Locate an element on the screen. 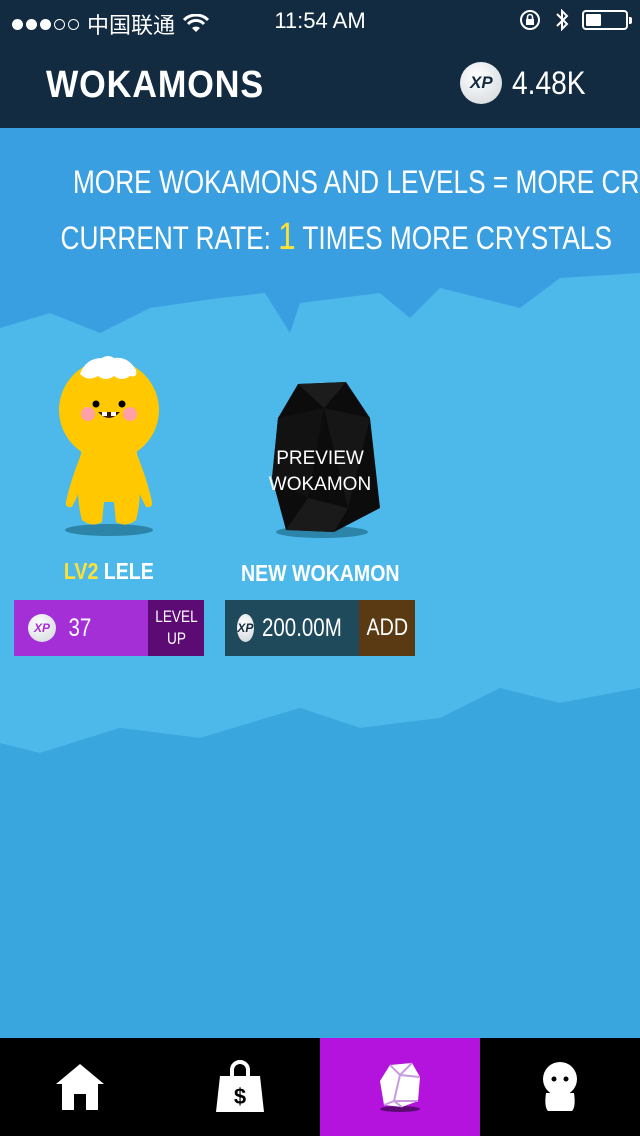 The height and width of the screenshot is (1136, 640). level-up-cost: XP 37 is located at coordinates (81, 628).